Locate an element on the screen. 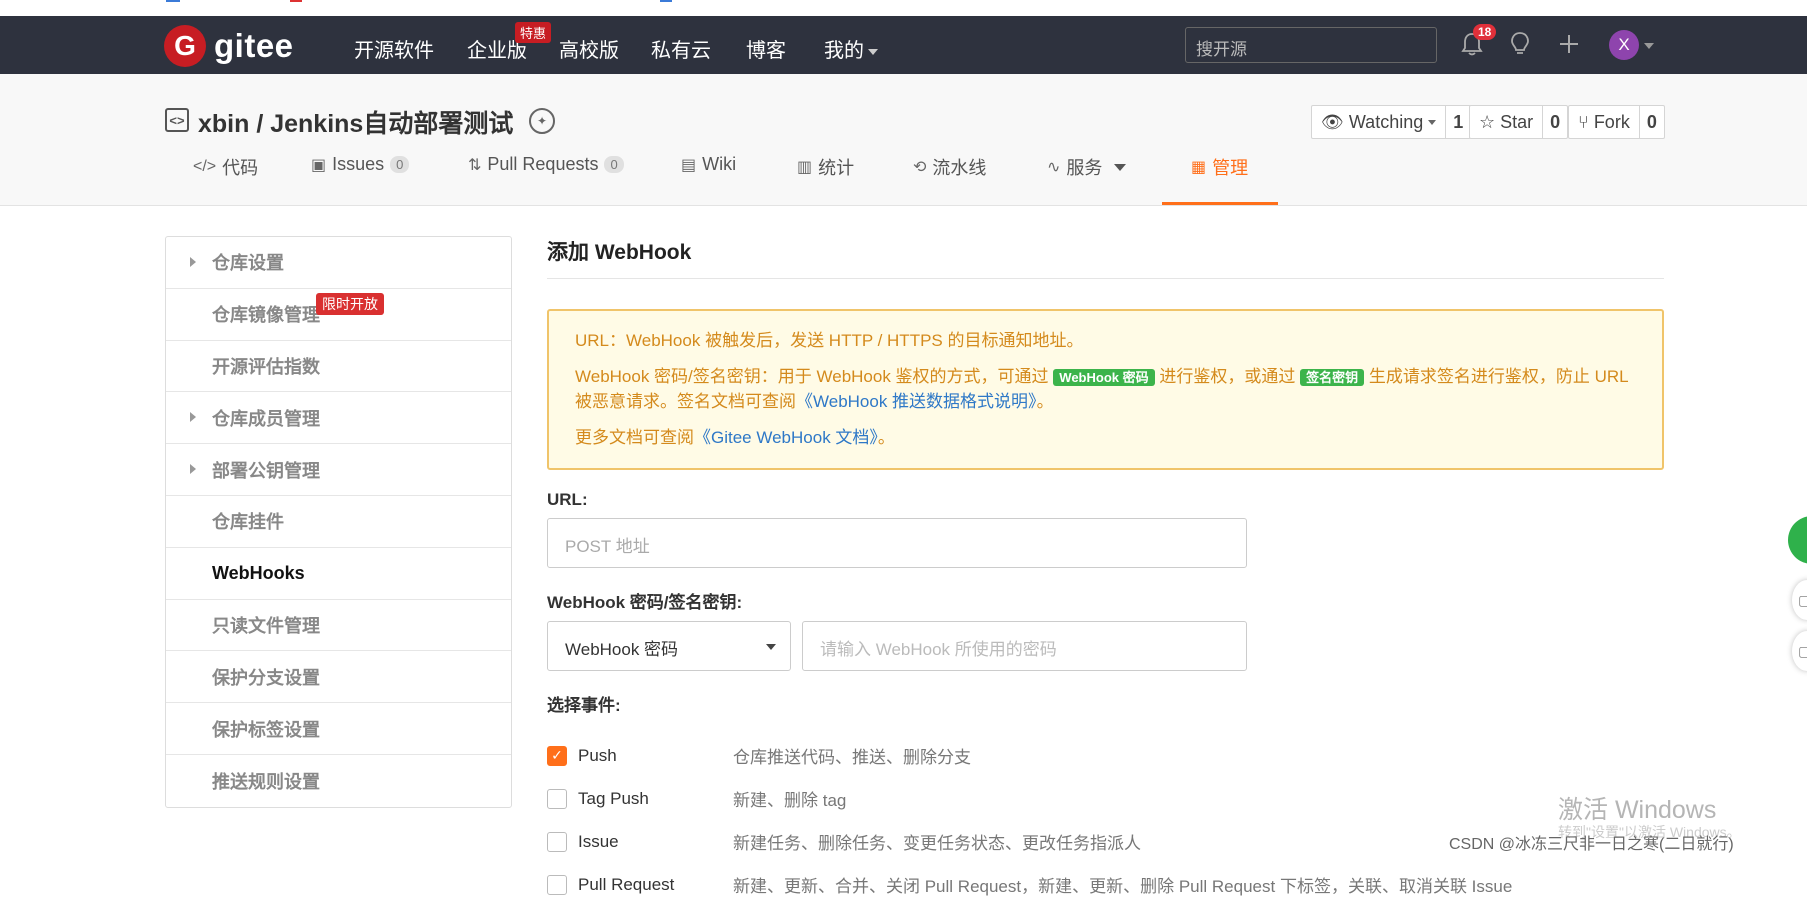 This screenshot has width=1807, height=906. star-count: 0 is located at coordinates (1554, 122).